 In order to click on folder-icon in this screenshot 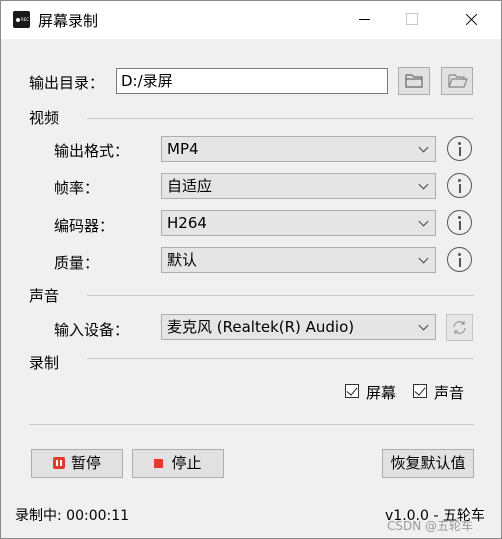, I will do `click(414, 81)`.